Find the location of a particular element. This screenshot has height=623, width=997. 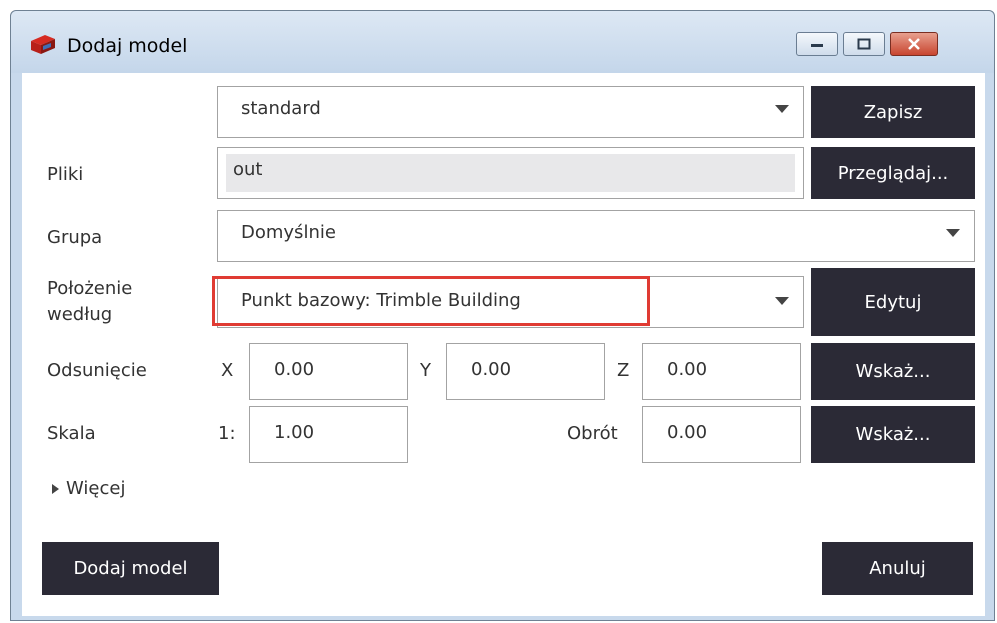

group-value: Domyślnie is located at coordinates (288, 232).